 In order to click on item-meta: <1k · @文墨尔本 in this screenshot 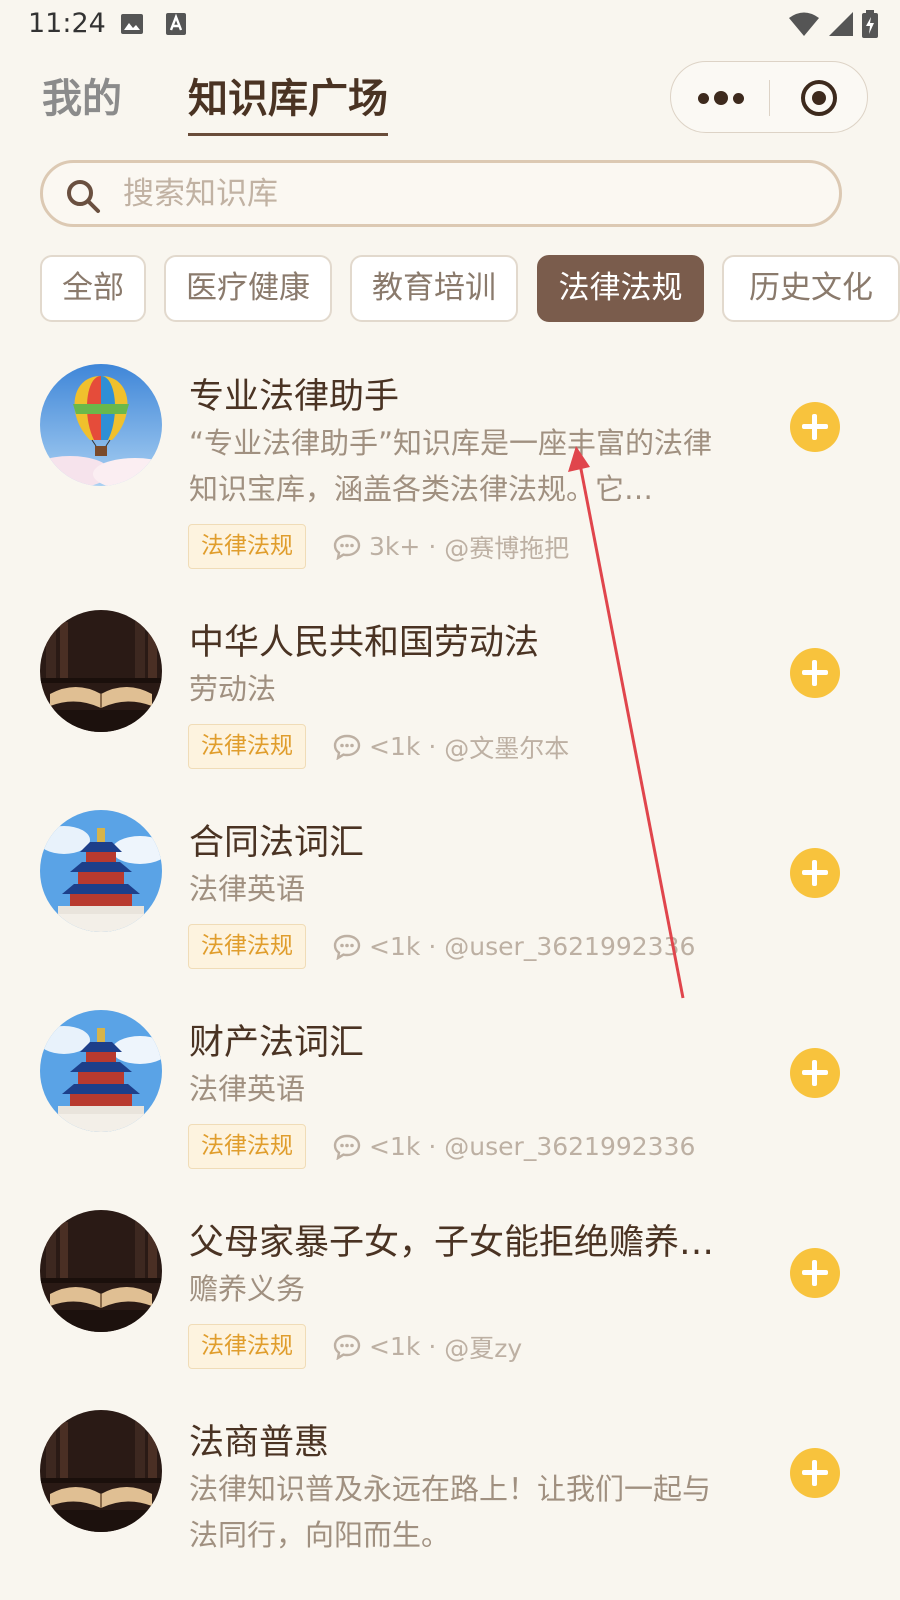, I will do `click(451, 746)`.